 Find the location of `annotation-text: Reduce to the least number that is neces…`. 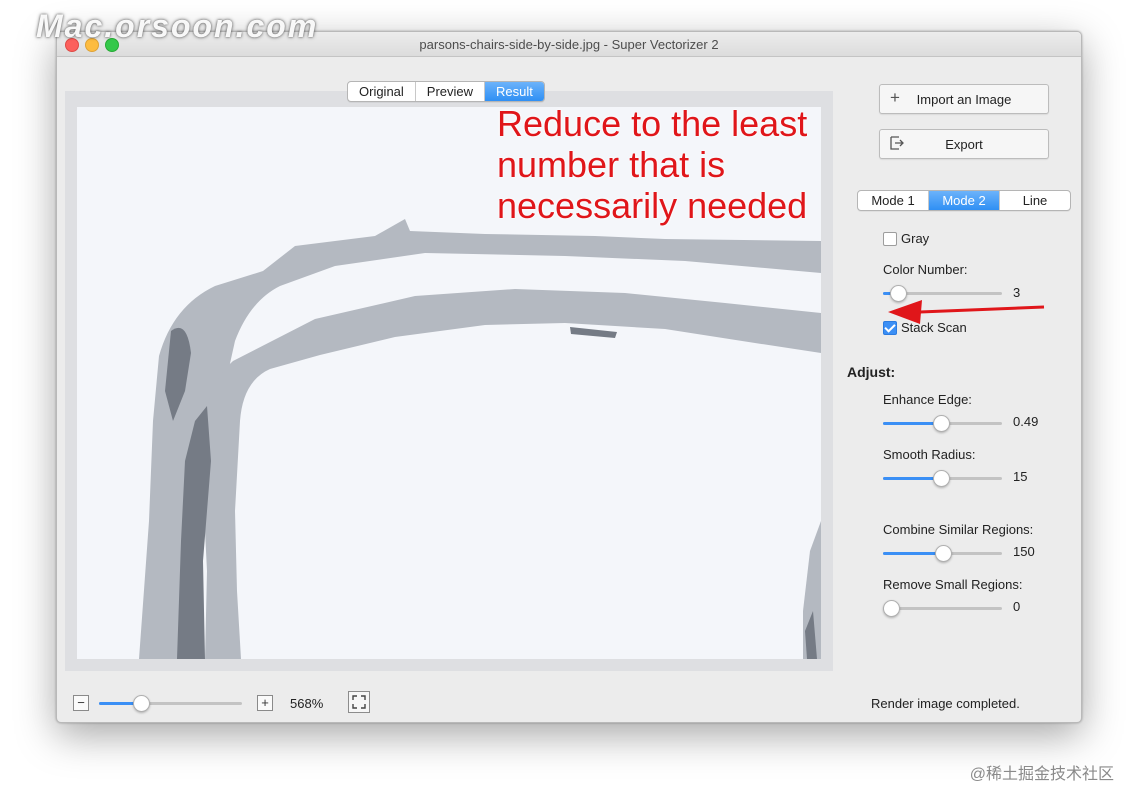

annotation-text: Reduce to the least number that is neces… is located at coordinates (652, 164).